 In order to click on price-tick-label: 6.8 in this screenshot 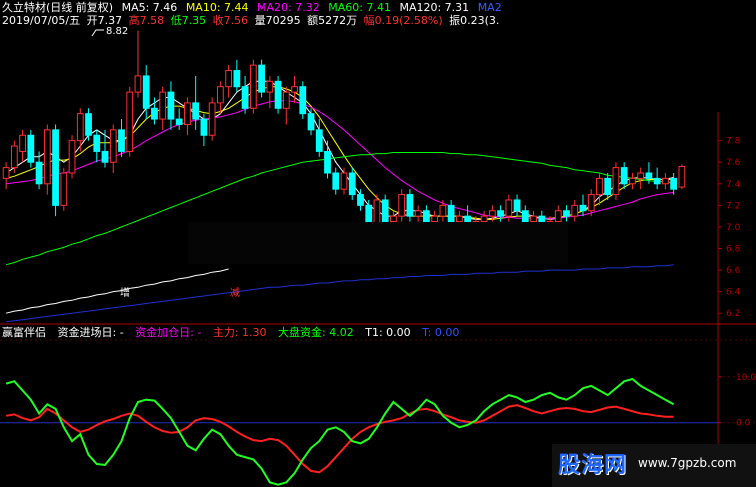, I will do `click(733, 250)`.